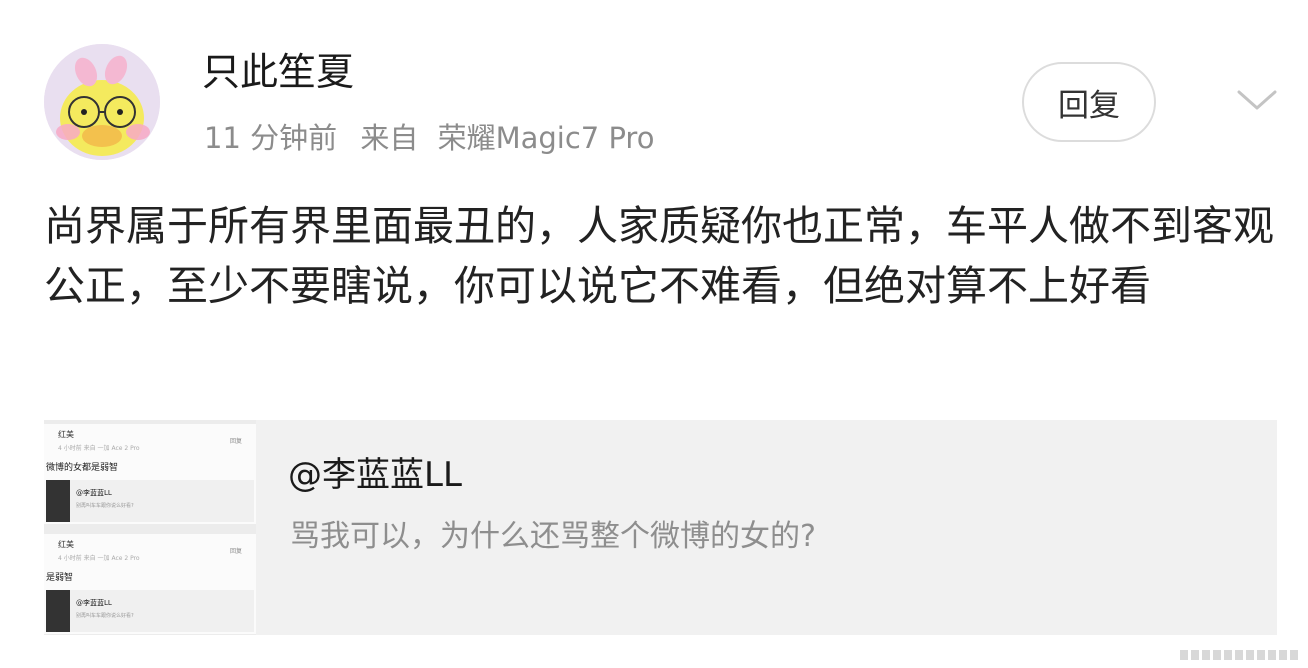  Describe the element at coordinates (389, 138) in the screenshot. I see `post-source-prefix: 来自` at that location.